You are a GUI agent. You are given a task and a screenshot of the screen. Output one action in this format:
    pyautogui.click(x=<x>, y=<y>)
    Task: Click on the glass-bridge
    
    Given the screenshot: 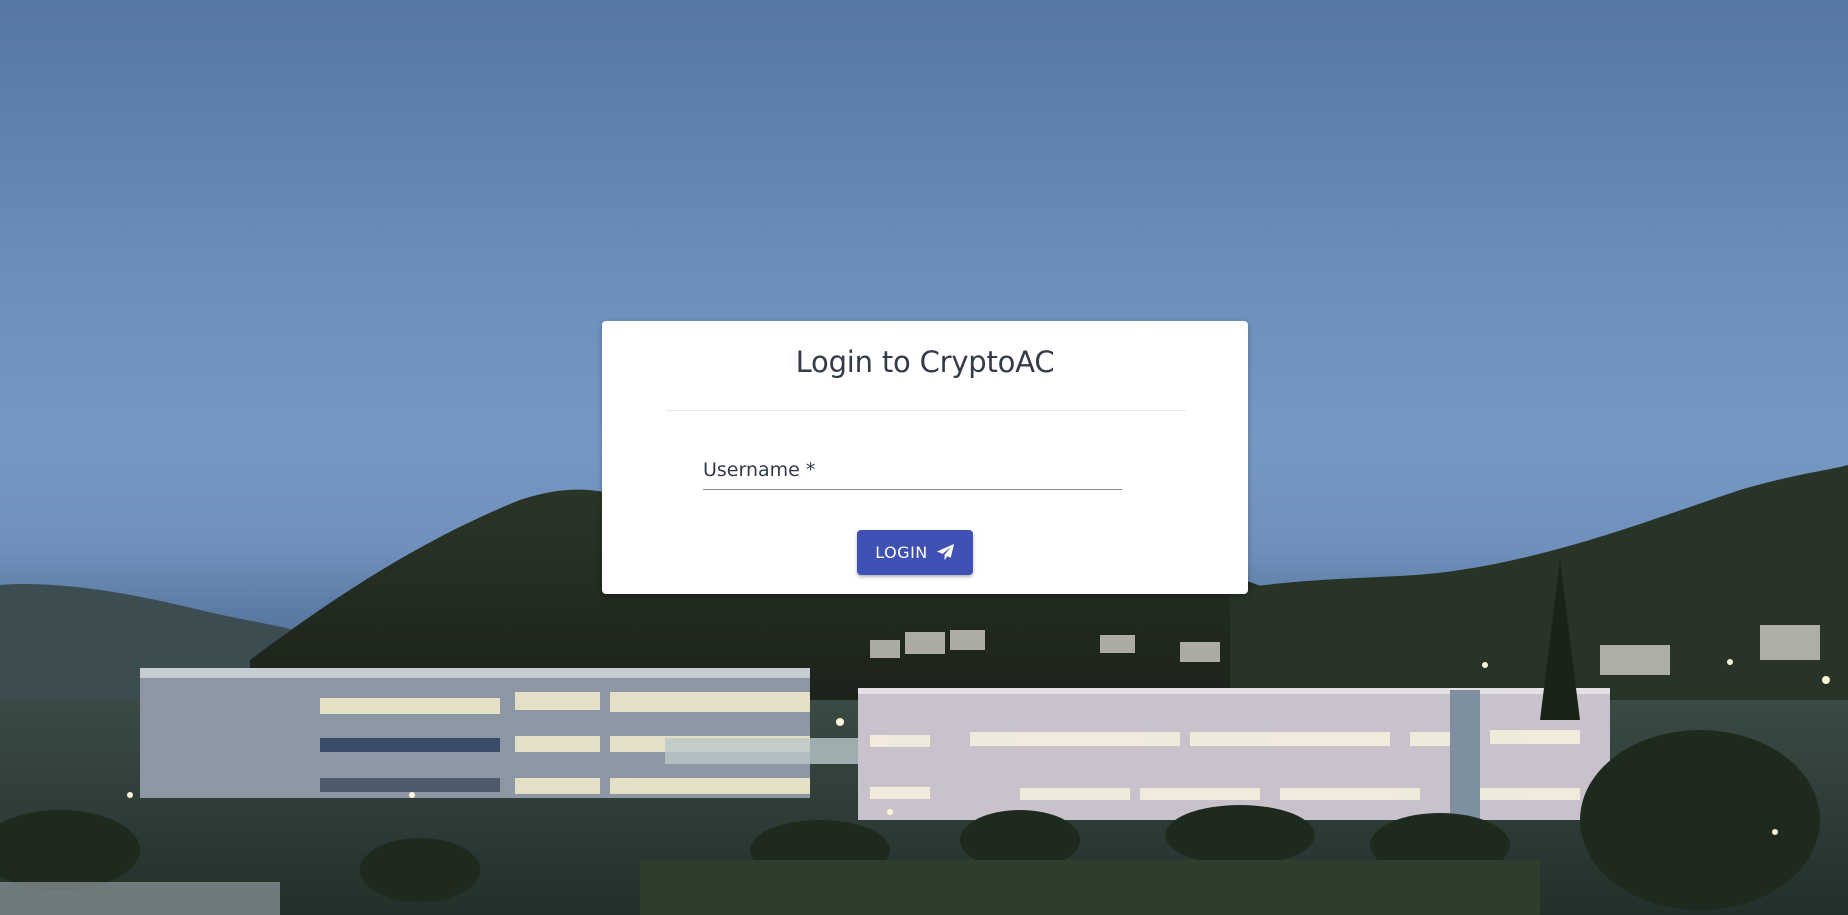 What is the action you would take?
    pyautogui.click(x=765, y=751)
    